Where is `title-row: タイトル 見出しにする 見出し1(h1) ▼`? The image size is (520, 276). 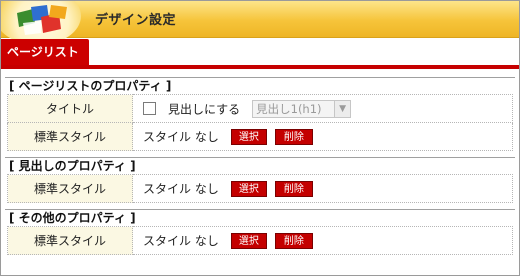
title-row: タイトル 見出しにする 見出し1(h1) ▼ is located at coordinates (260, 108).